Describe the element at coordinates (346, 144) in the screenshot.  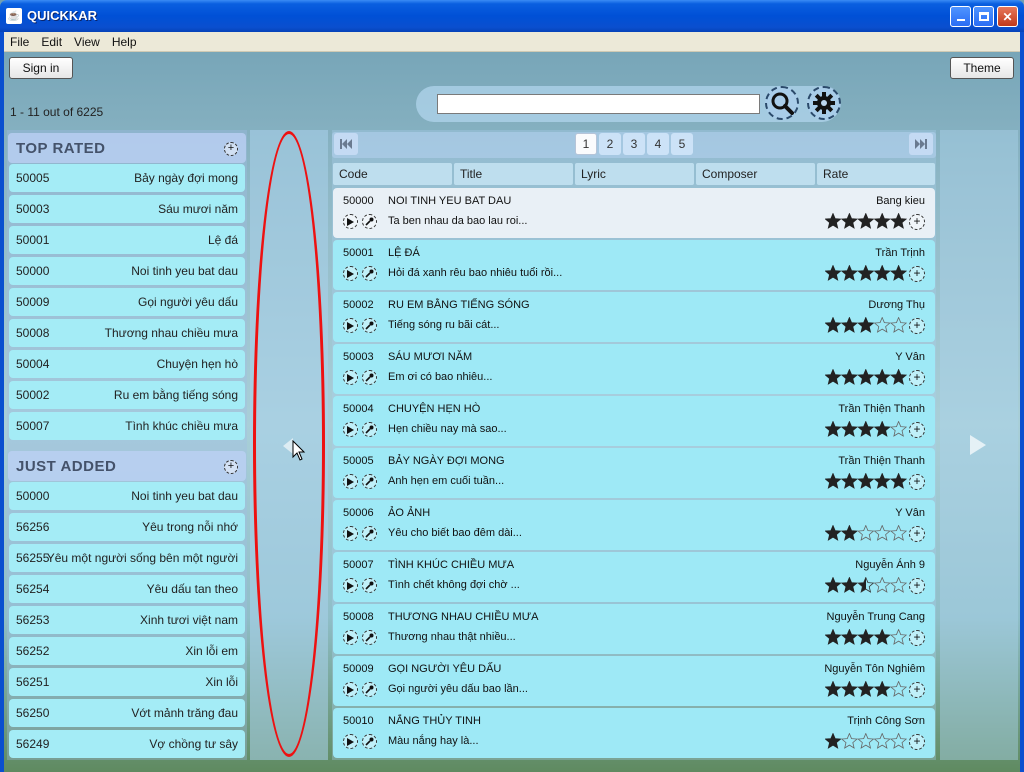
I see `first-page-button` at that location.